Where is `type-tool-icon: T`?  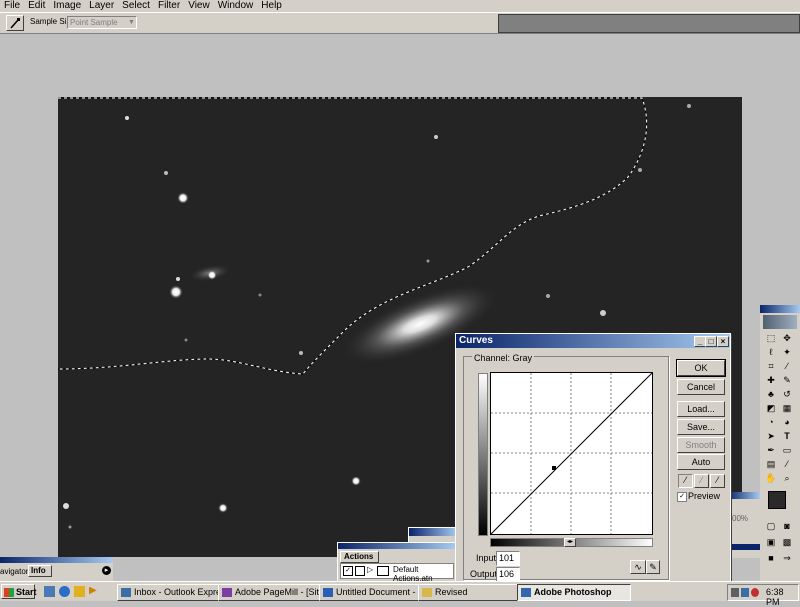
type-tool-icon: T is located at coordinates (787, 436).